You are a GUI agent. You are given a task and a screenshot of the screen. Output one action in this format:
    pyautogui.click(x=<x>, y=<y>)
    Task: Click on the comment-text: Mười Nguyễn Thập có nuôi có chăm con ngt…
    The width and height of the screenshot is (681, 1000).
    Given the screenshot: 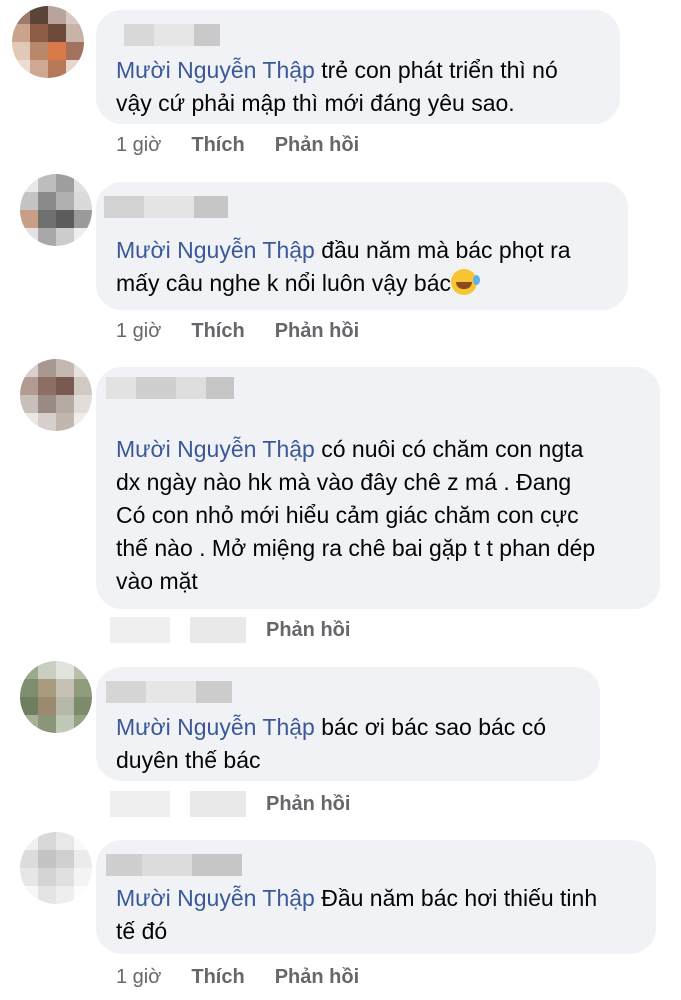 What is the action you would take?
    pyautogui.click(x=356, y=515)
    